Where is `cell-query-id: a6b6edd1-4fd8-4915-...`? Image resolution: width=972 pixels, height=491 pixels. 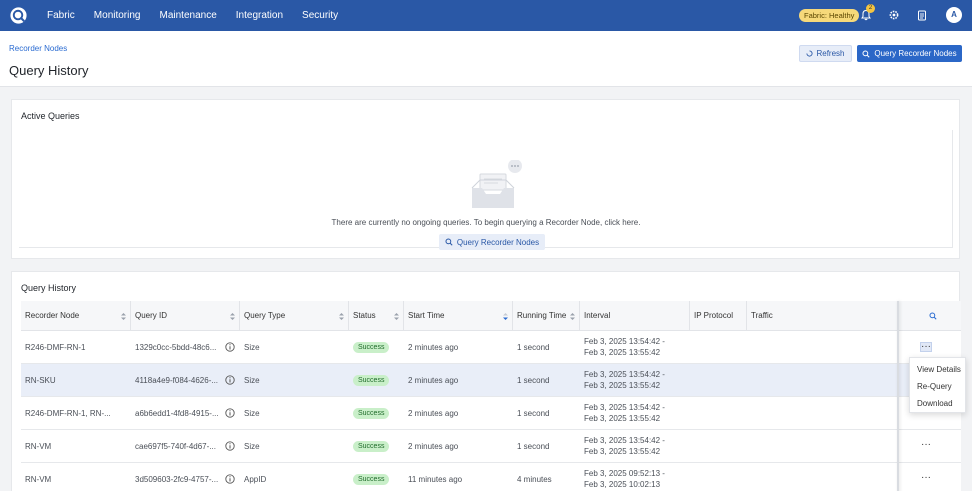
cell-query-id: a6b6edd1-4fd8-4915-... is located at coordinates (177, 413).